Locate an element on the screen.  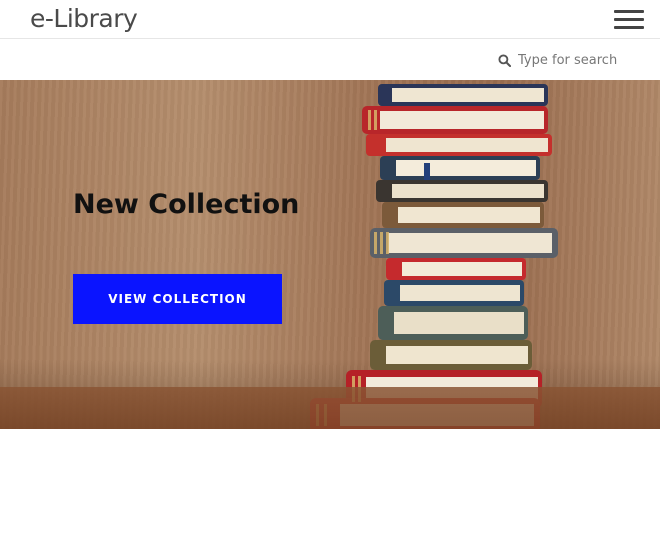
top-navigation-bar: e-Library is located at coordinates (330, 19).